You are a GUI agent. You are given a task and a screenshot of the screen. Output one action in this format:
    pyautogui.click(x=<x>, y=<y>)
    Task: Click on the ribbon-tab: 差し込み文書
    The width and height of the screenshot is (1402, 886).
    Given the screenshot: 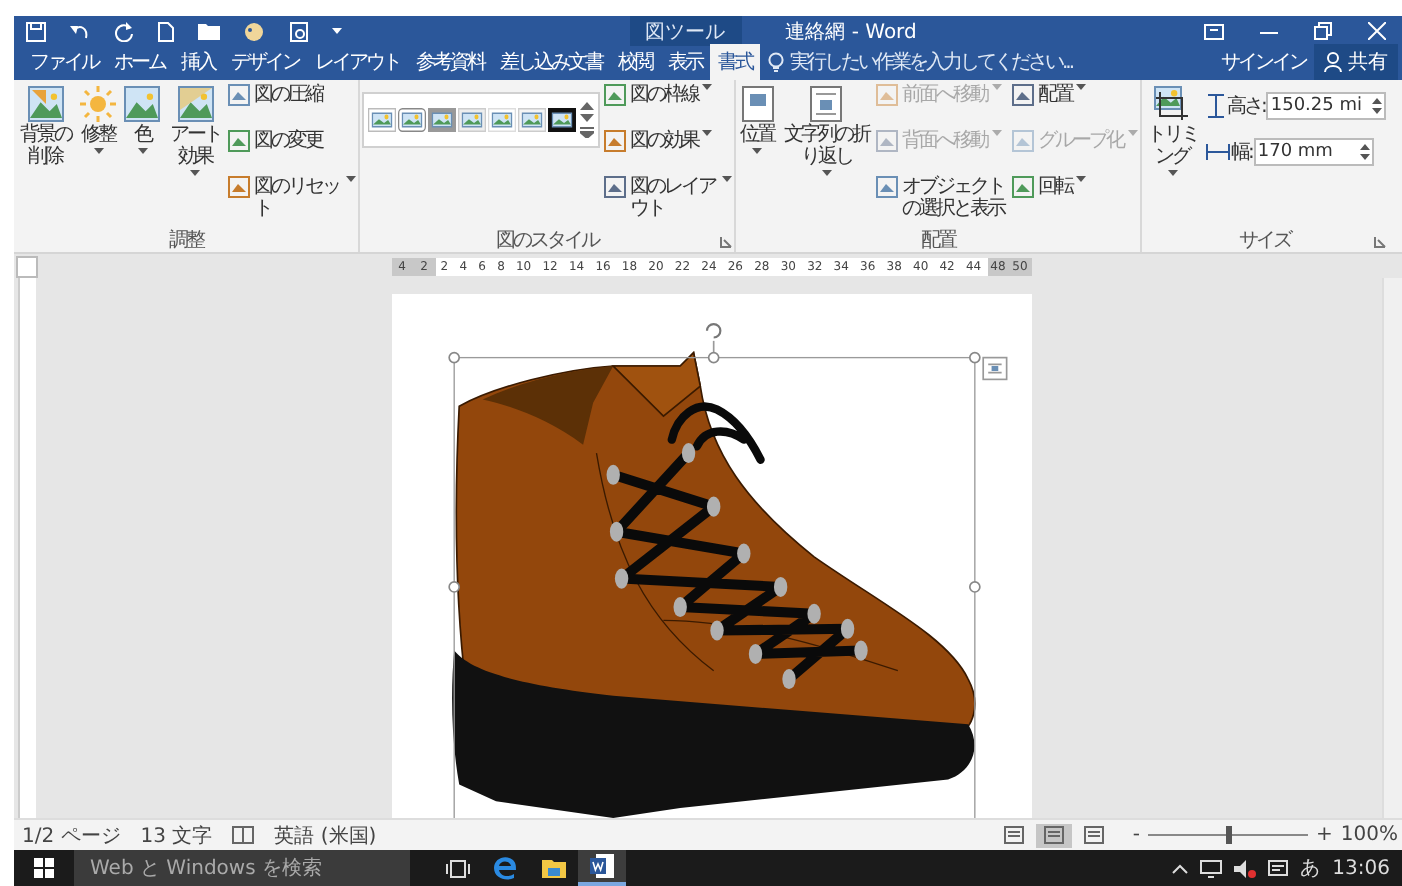 What is the action you would take?
    pyautogui.click(x=551, y=62)
    